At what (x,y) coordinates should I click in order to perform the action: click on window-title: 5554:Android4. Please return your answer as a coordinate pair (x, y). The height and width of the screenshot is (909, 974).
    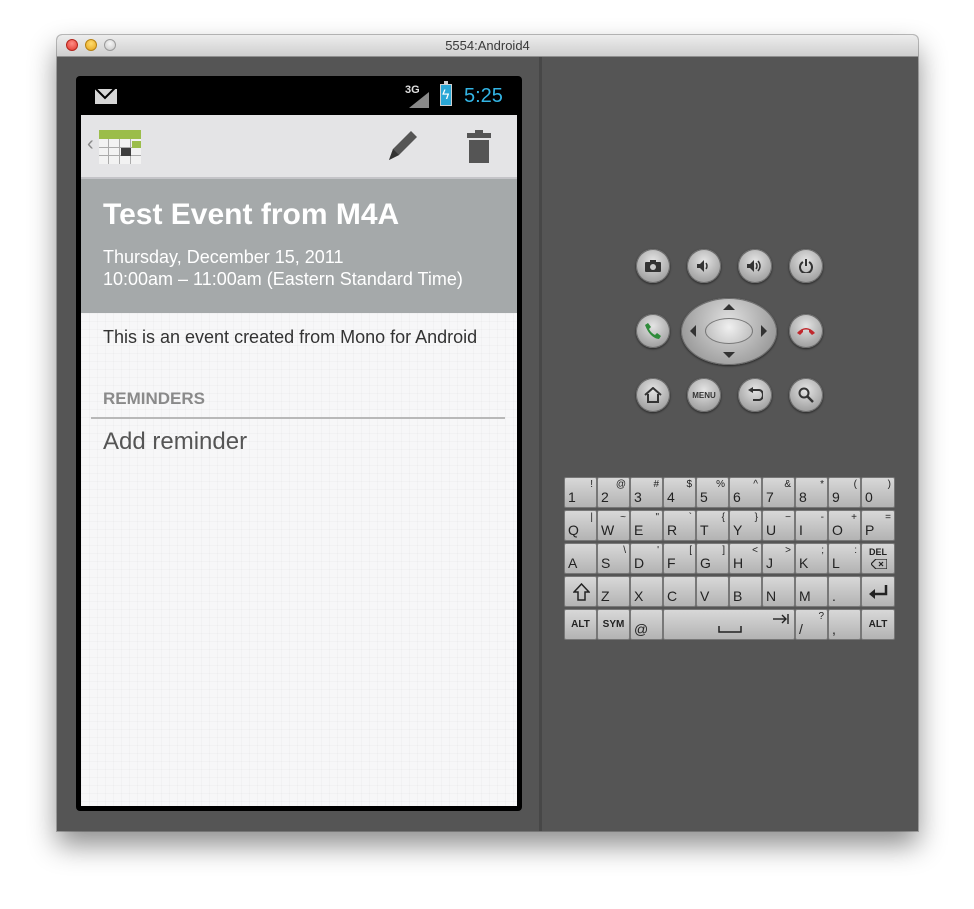
    Looking at the image, I should click on (487, 45).